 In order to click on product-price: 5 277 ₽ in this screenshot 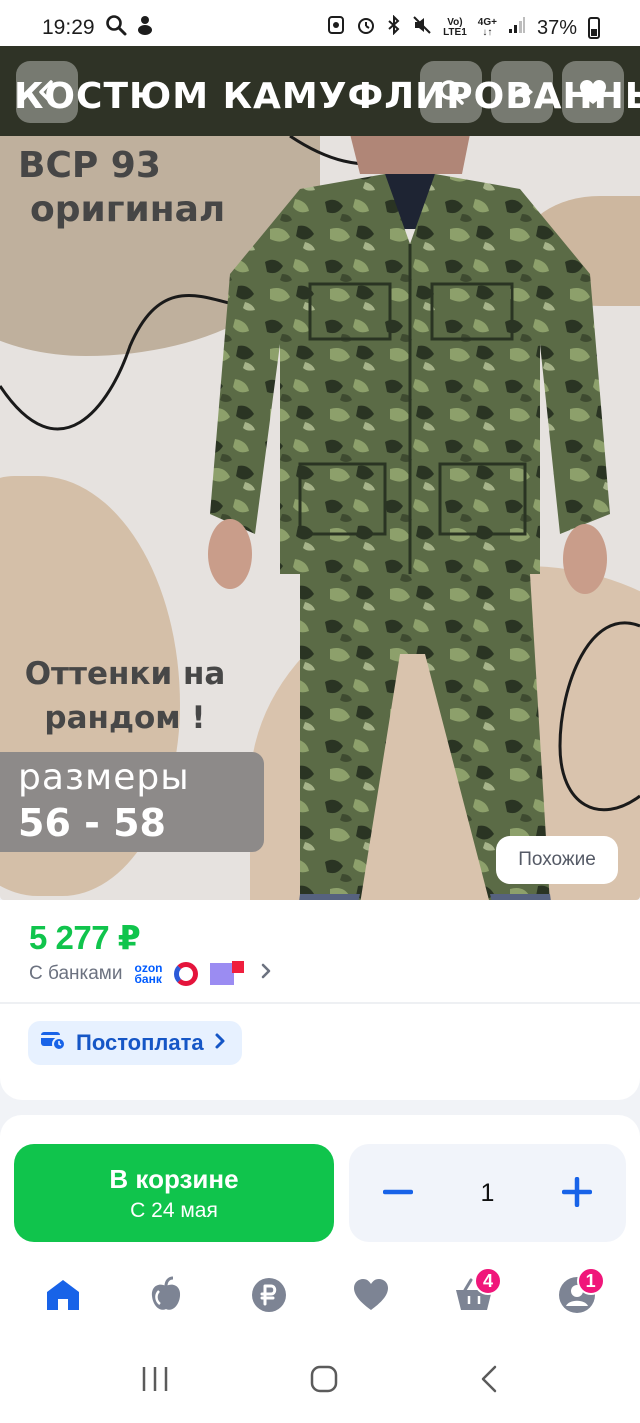, I will do `click(85, 937)`.